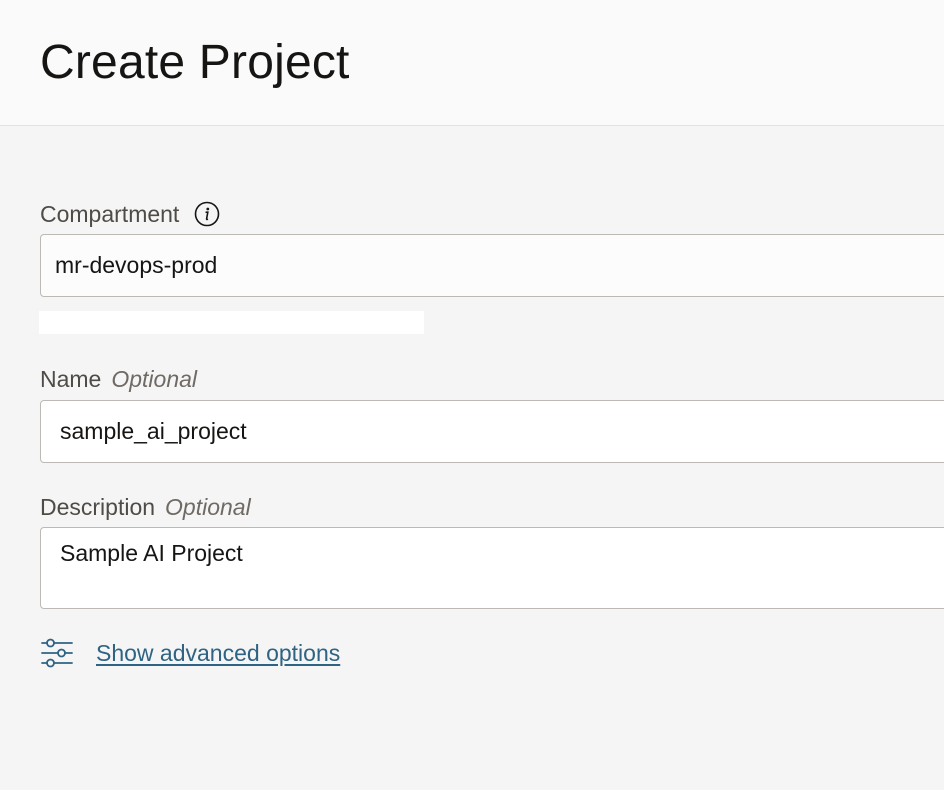 The image size is (944, 790). What do you see at coordinates (492, 568) in the screenshot?
I see `description-textarea: Sample AI Project` at bounding box center [492, 568].